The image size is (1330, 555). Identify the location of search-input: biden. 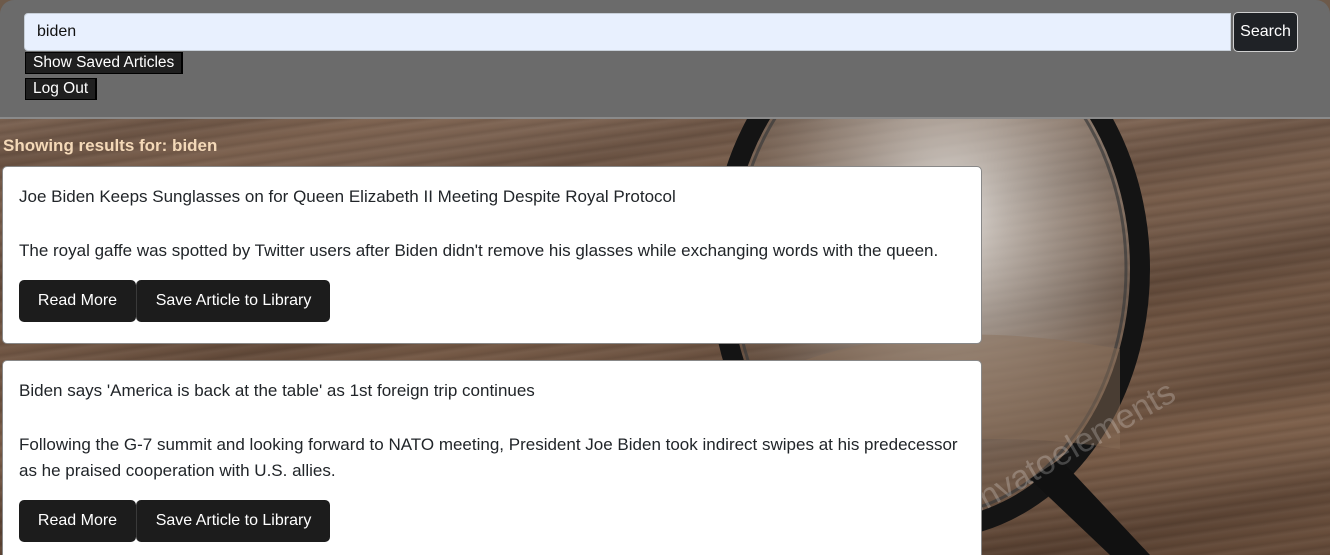
(627, 32).